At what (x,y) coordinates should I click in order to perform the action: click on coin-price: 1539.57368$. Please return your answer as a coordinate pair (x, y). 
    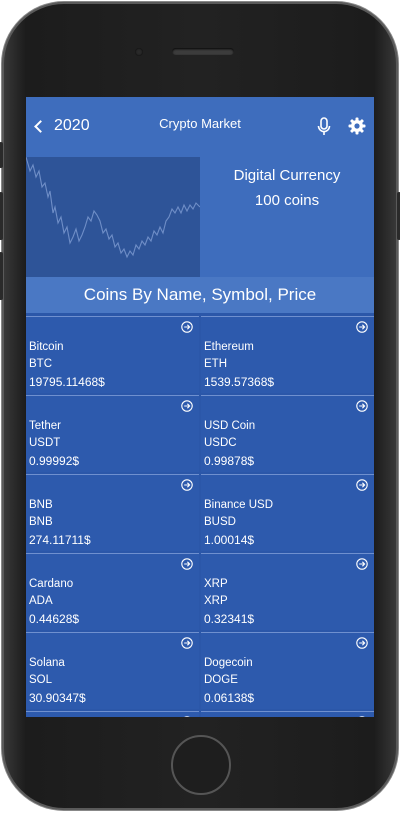
    Looking at the image, I should click on (239, 382).